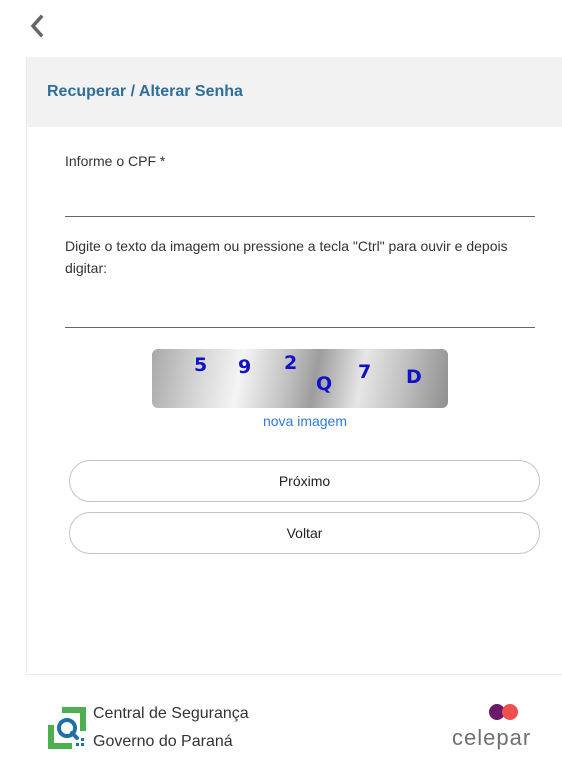  I want to click on chevron-left-icon, so click(37, 26).